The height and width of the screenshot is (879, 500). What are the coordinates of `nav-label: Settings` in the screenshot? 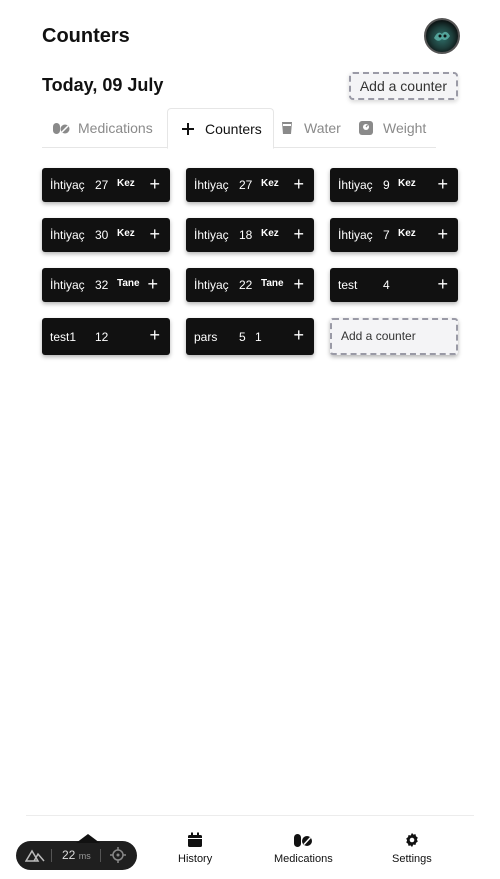 It's located at (412, 859).